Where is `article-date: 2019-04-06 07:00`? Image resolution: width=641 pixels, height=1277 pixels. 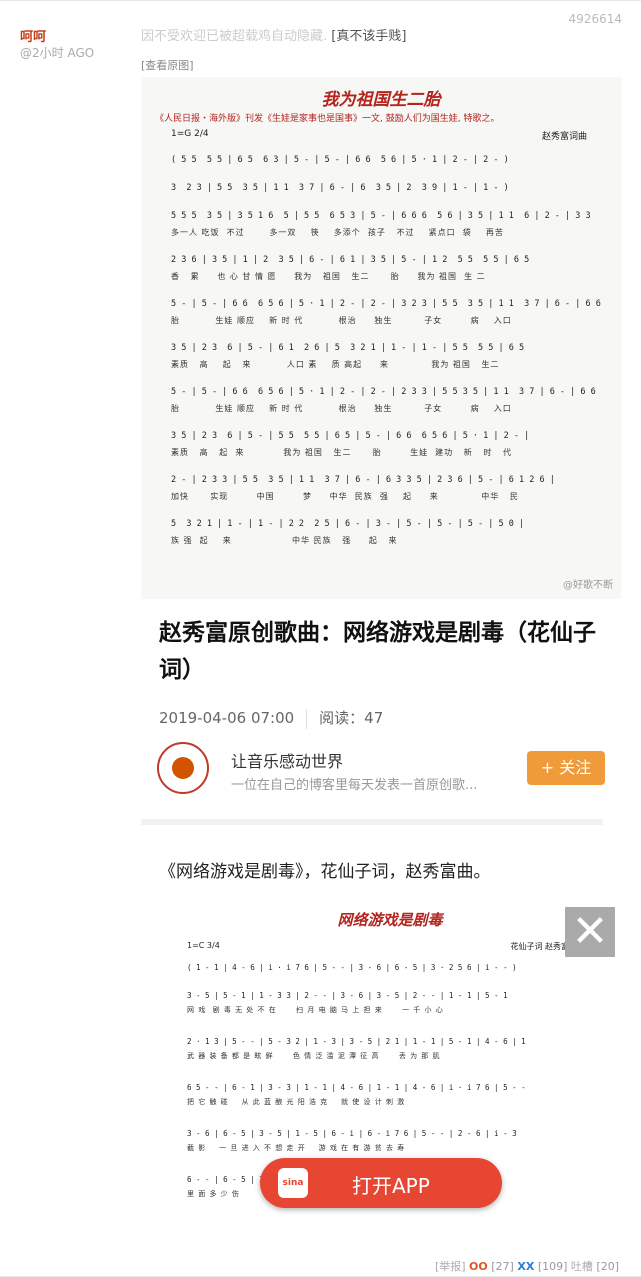
article-date: 2019-04-06 07:00 is located at coordinates (227, 718).